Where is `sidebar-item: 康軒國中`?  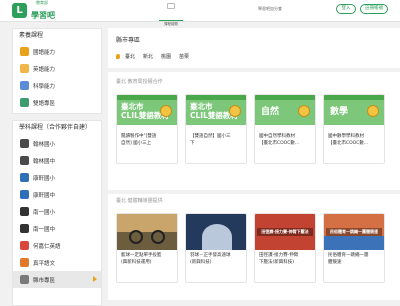 sidebar-item: 康軒國中 is located at coordinates (57, 194).